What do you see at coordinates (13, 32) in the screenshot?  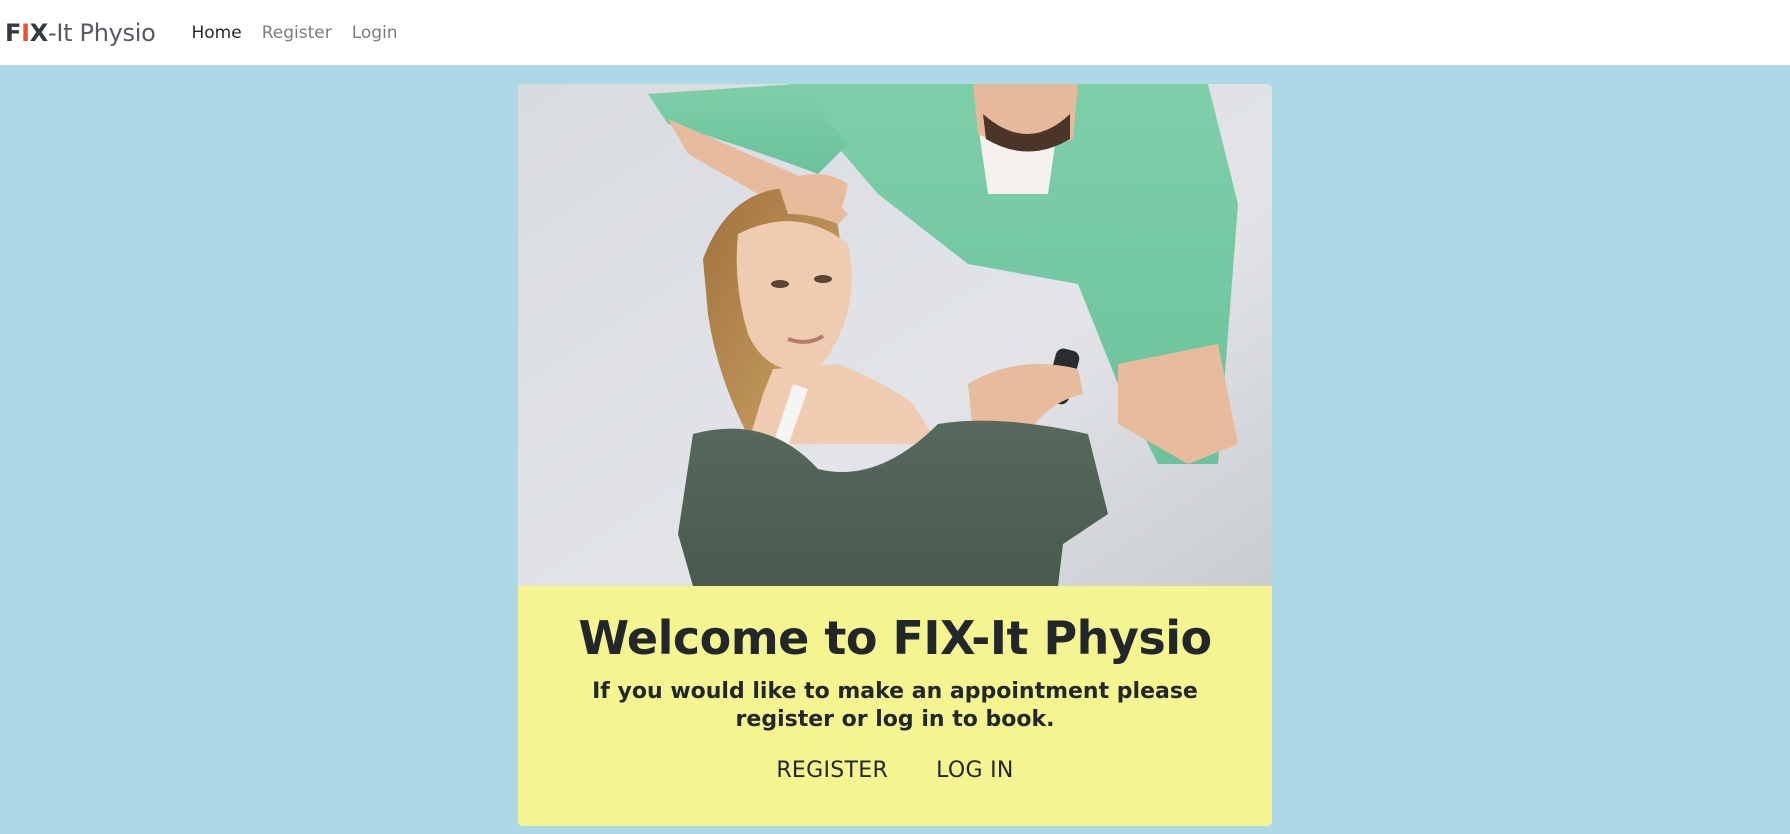 I see `brand-letter-f: F` at bounding box center [13, 32].